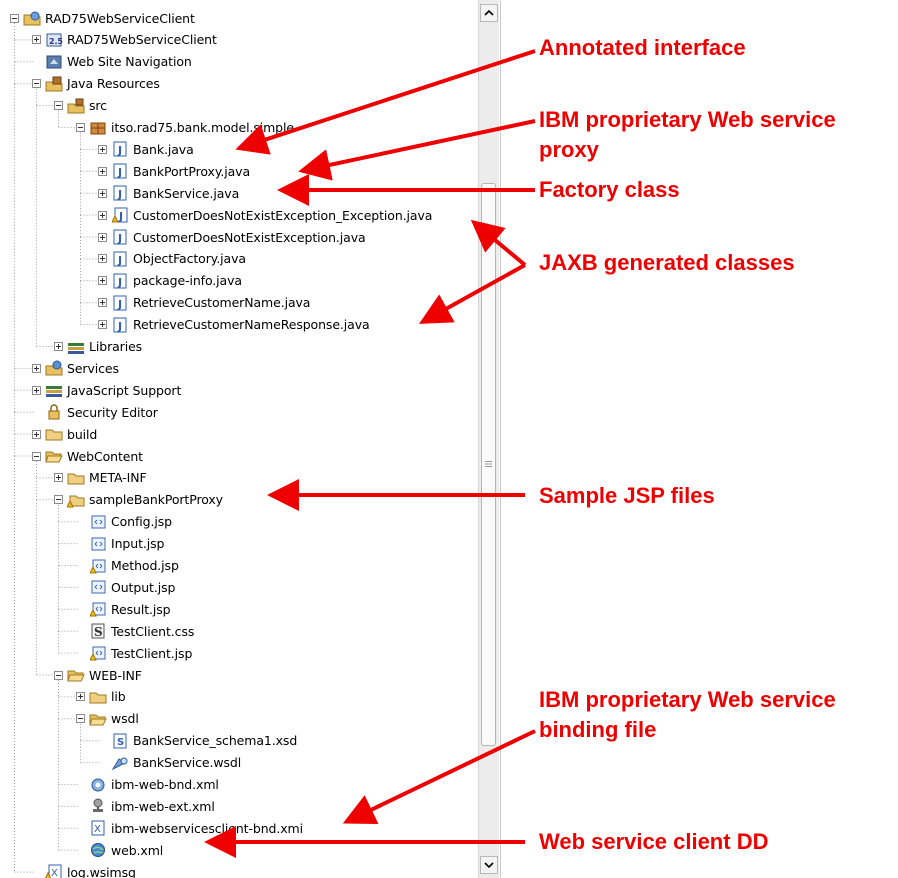  Describe the element at coordinates (439, 777) in the screenshot. I see `arrow-ibm-binding` at that location.